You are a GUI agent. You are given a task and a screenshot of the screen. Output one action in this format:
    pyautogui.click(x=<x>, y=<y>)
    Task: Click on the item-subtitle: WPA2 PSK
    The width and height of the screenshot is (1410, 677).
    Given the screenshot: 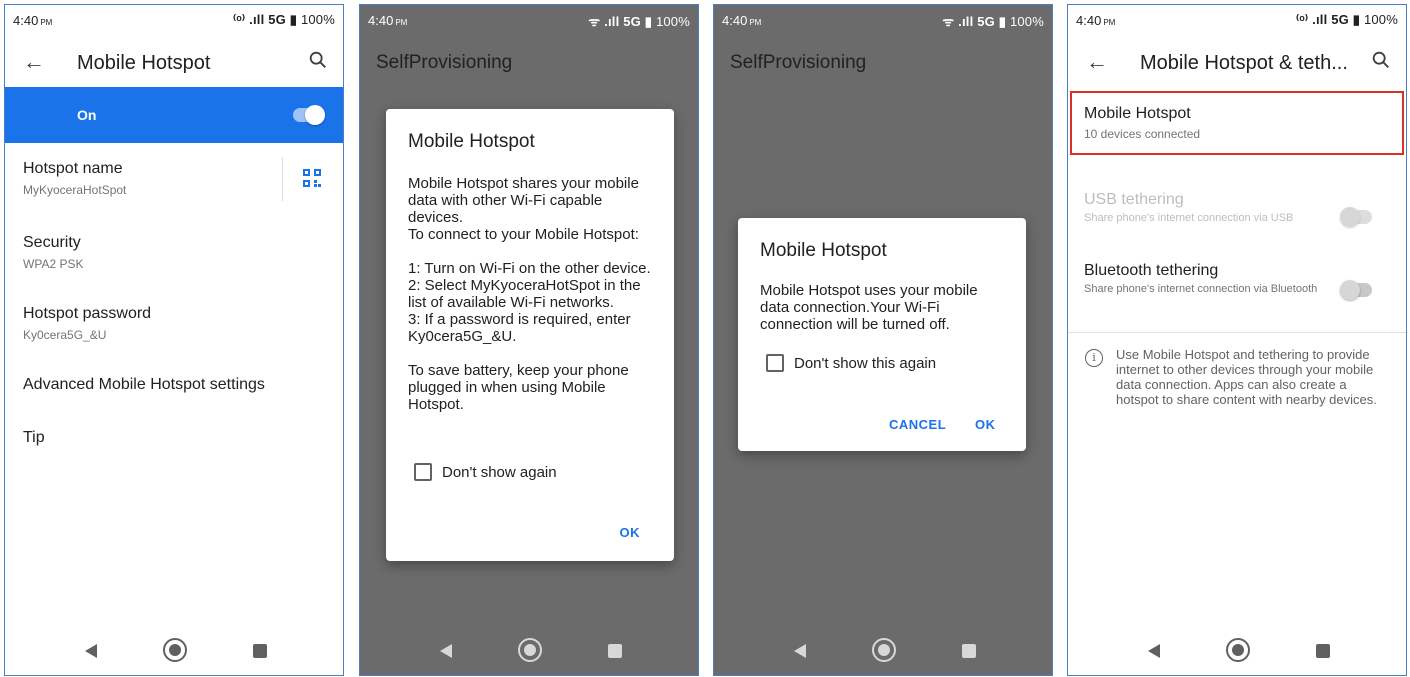 What is the action you would take?
    pyautogui.click(x=53, y=264)
    